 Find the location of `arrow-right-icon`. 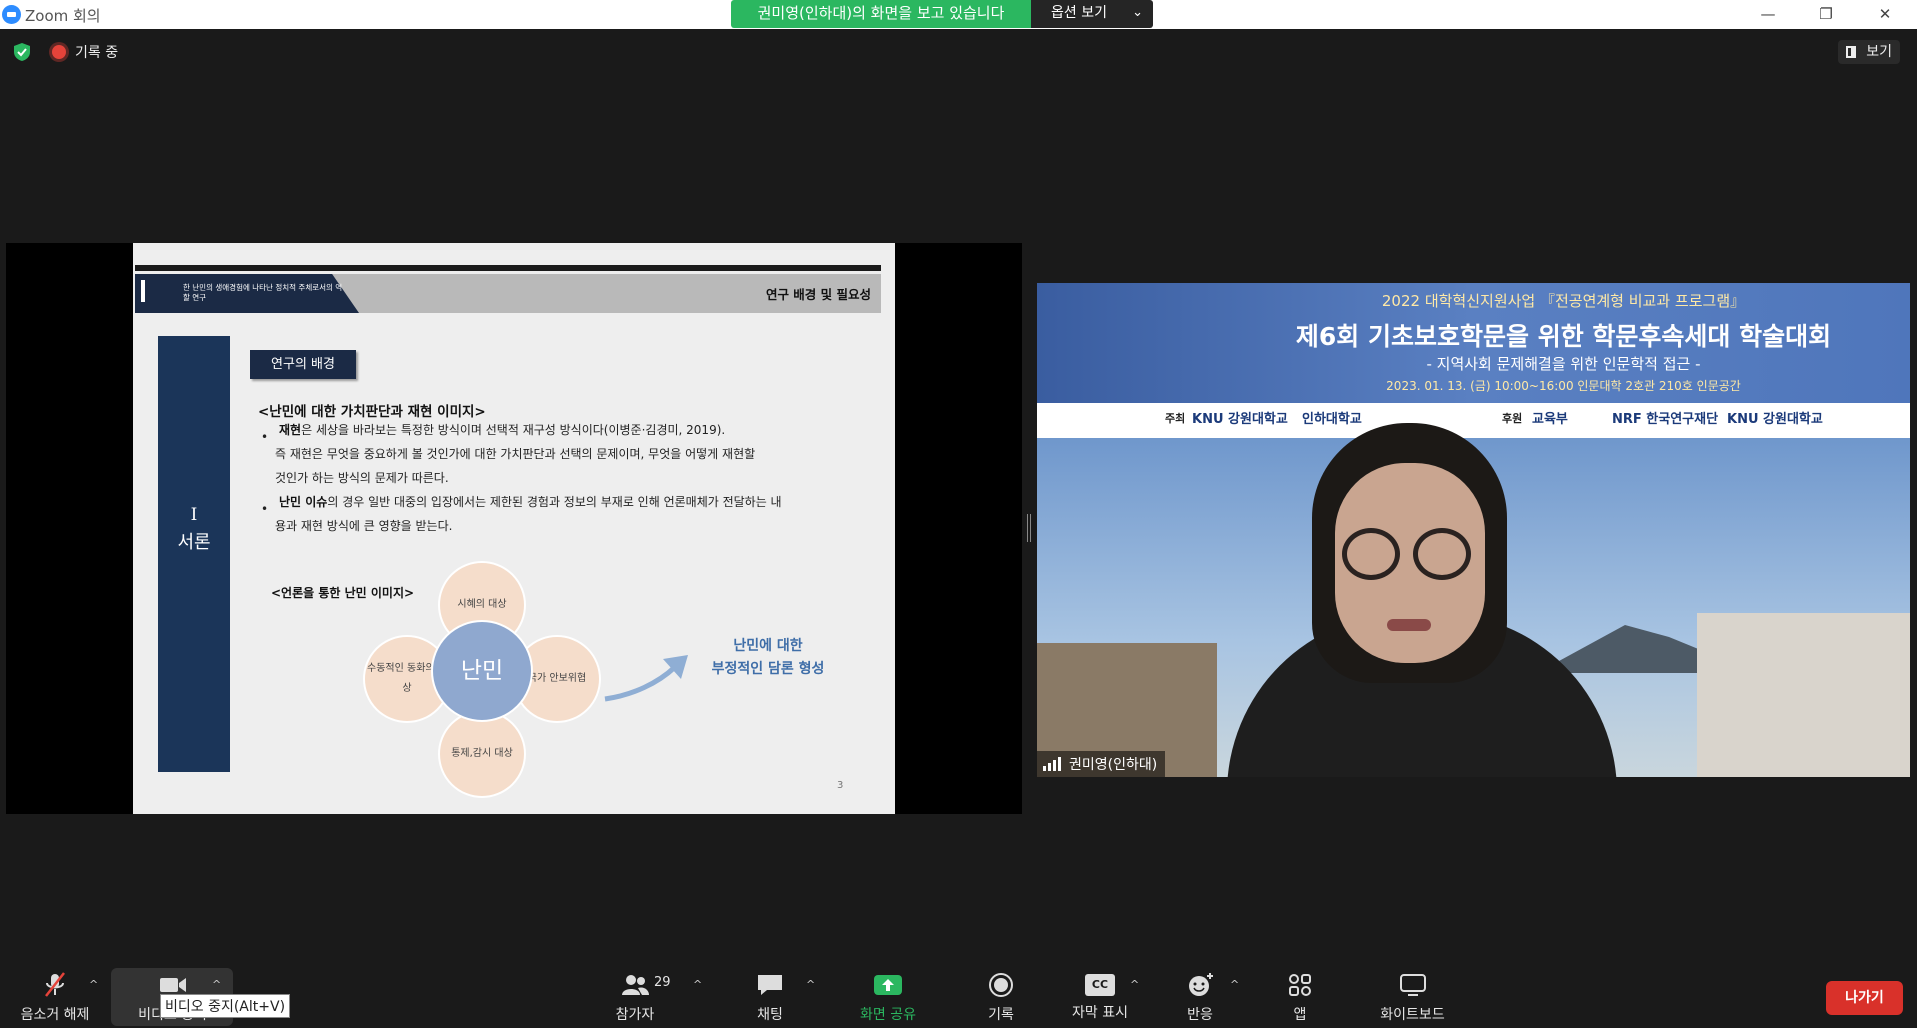

arrow-right-icon is located at coordinates (646, 678).